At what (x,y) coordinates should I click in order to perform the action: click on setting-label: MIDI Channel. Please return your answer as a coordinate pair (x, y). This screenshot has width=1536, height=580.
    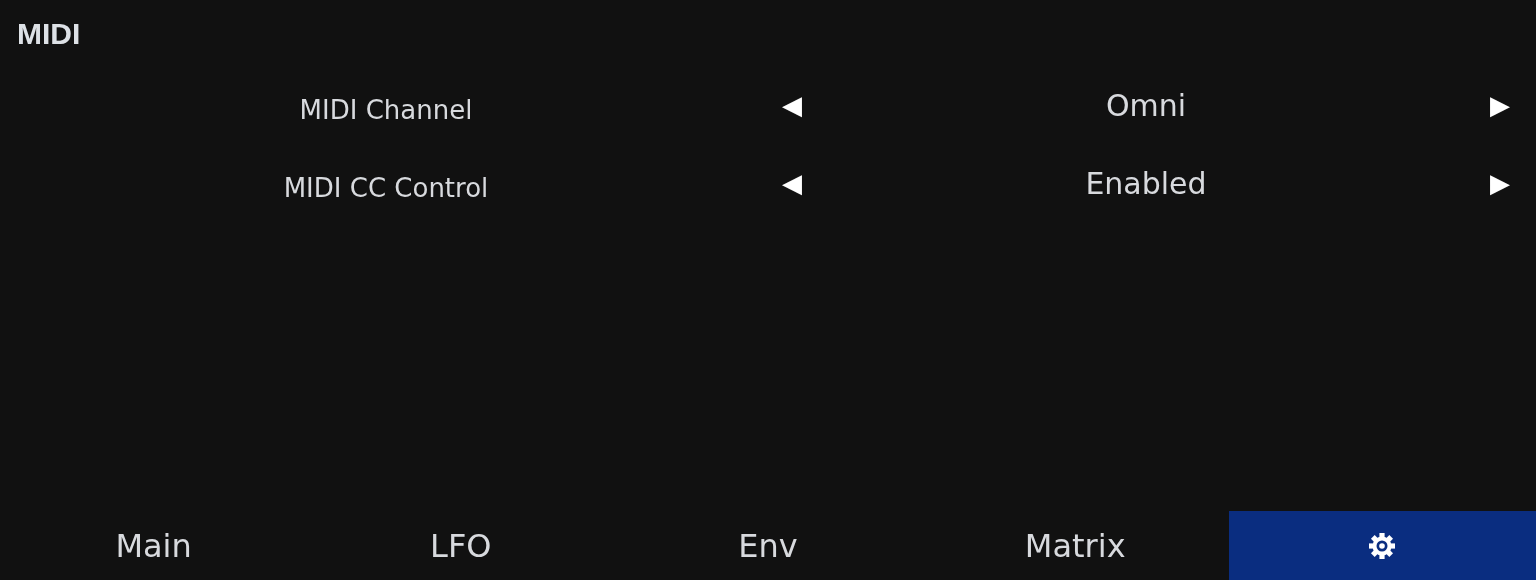
    Looking at the image, I should click on (386, 110).